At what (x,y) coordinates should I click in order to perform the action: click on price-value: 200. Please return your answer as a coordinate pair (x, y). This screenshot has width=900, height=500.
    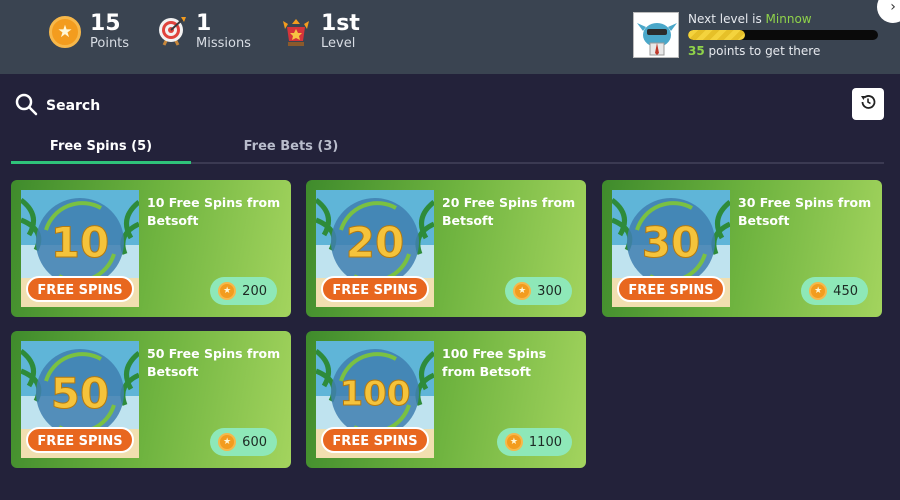
    Looking at the image, I should click on (254, 291).